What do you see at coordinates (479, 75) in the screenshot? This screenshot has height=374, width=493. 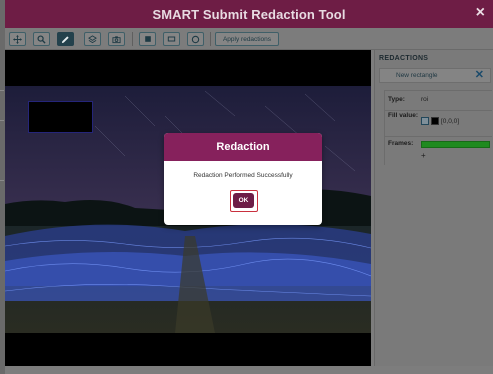 I see `delete-redaction-icon: ✕` at bounding box center [479, 75].